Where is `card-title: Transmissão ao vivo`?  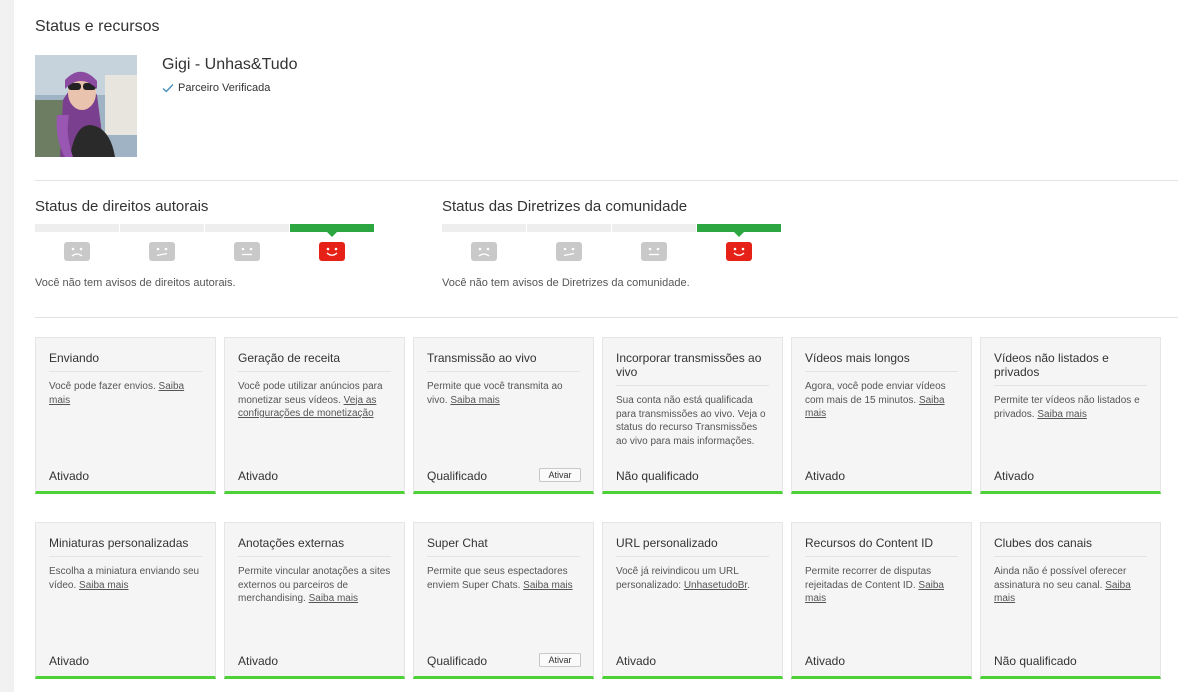 card-title: Transmissão ao vivo is located at coordinates (503, 361).